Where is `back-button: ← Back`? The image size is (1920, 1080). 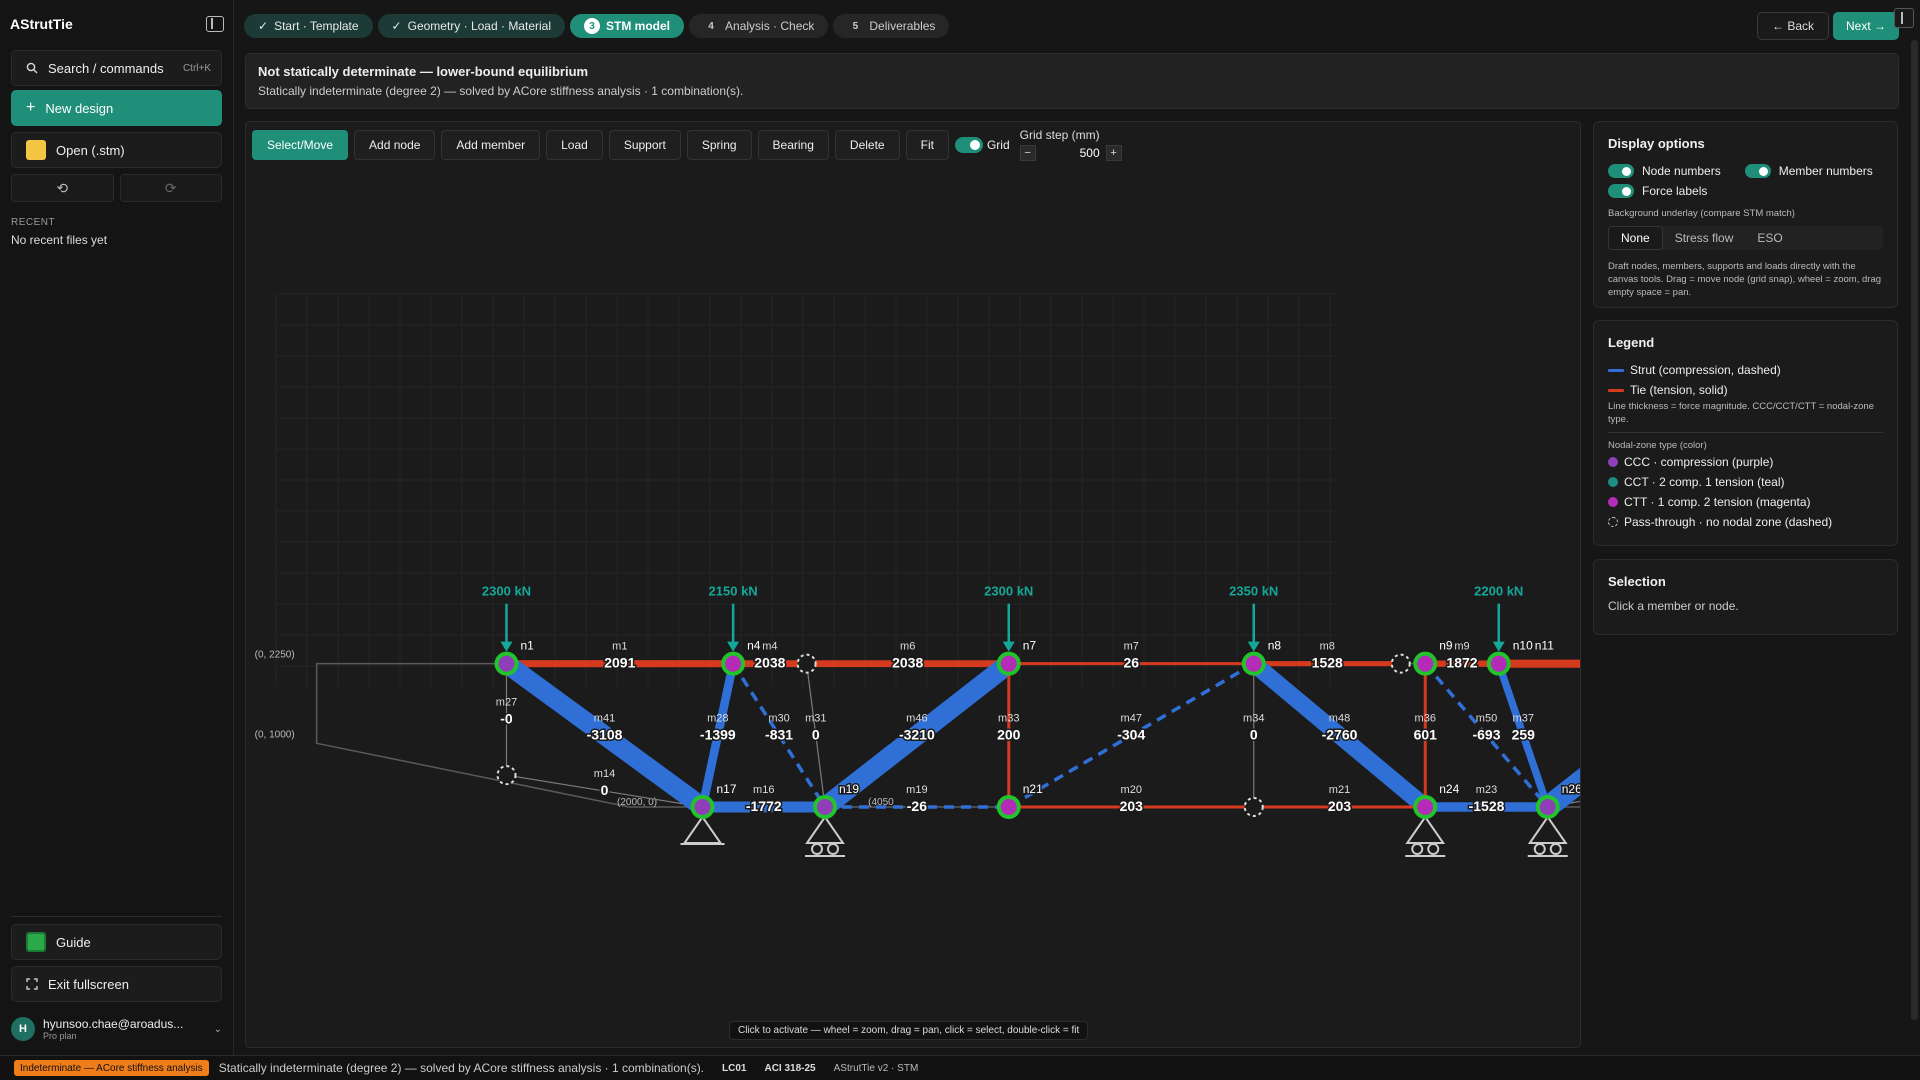
back-button: ← Back is located at coordinates (1793, 26).